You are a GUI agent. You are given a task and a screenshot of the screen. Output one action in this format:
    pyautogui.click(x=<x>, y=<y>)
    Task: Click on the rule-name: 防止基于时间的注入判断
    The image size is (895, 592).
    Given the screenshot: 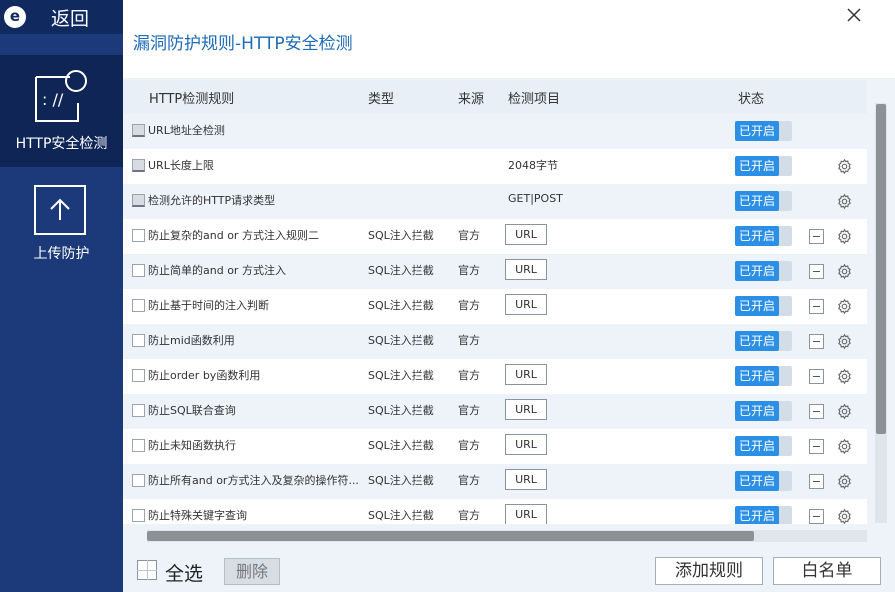 What is the action you would take?
    pyautogui.click(x=208, y=305)
    